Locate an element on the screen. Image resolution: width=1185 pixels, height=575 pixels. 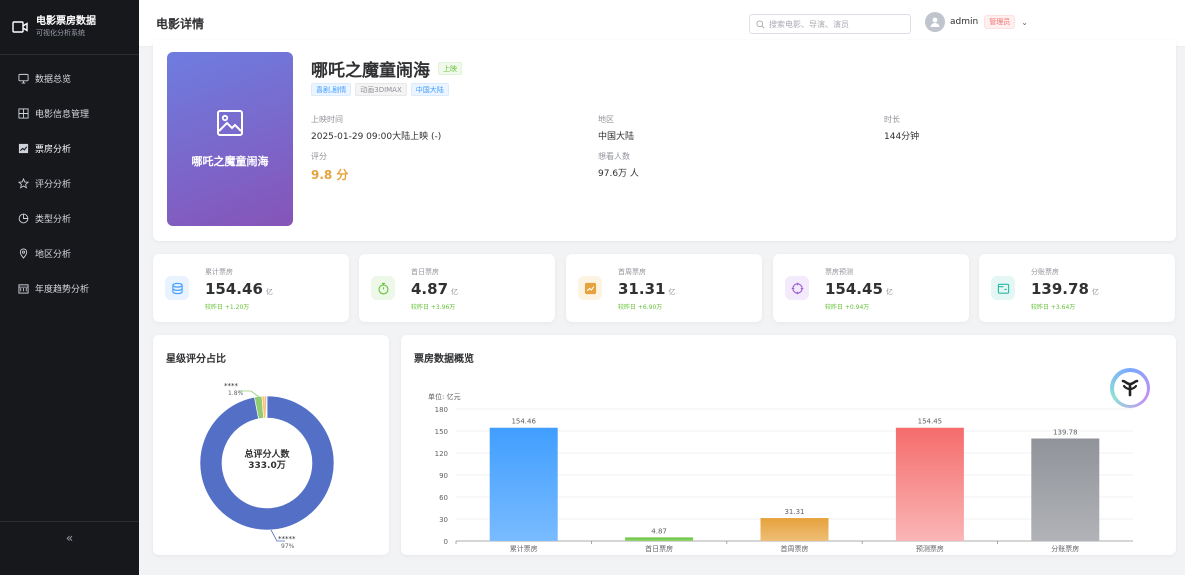
donut-center-label: 总评分人数 is located at coordinates (267, 454).